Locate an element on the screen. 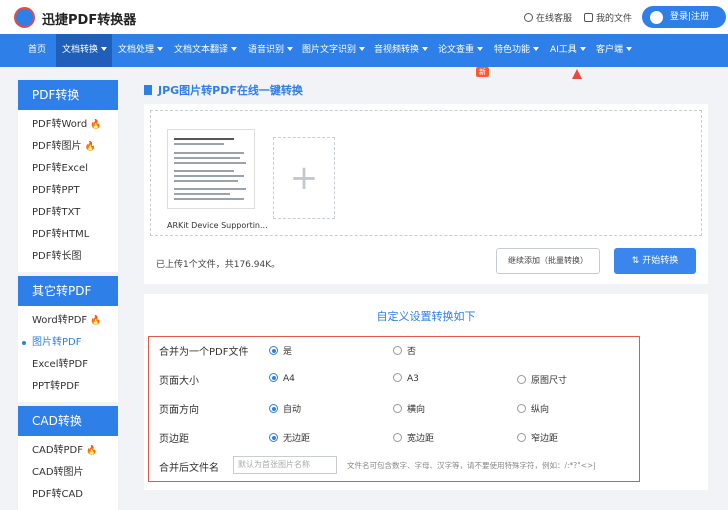  file-thumbnail is located at coordinates (211, 169).